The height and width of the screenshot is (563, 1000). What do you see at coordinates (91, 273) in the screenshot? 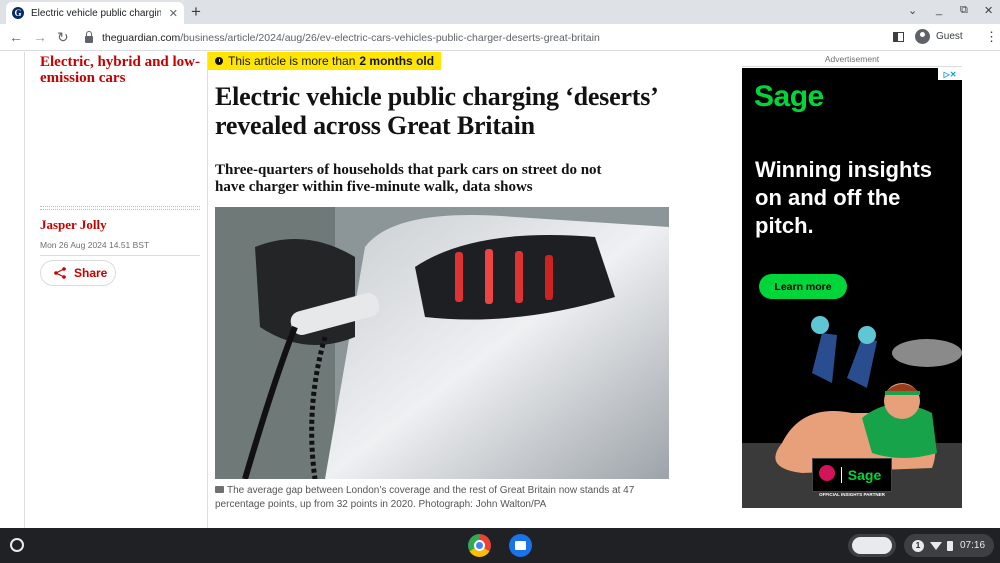
I see `share-label: Share` at bounding box center [91, 273].